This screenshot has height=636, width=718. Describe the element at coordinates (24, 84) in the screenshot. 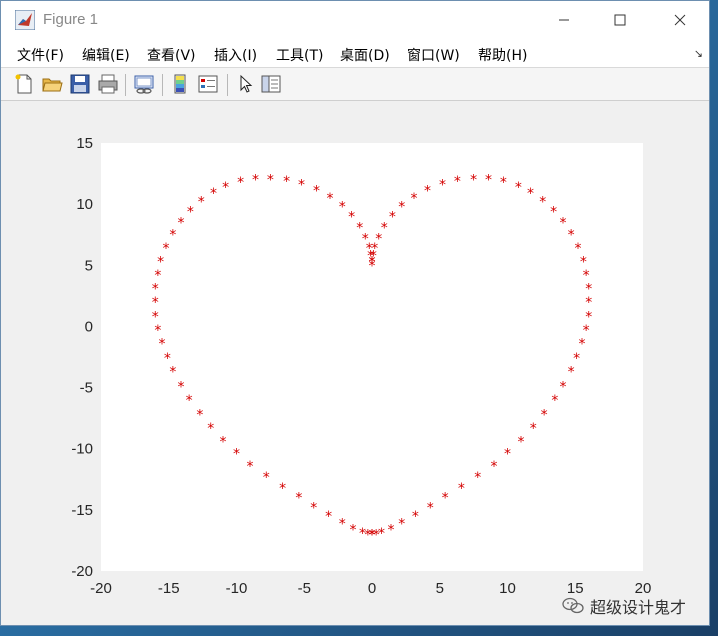

I see `new-figure-icon` at that location.